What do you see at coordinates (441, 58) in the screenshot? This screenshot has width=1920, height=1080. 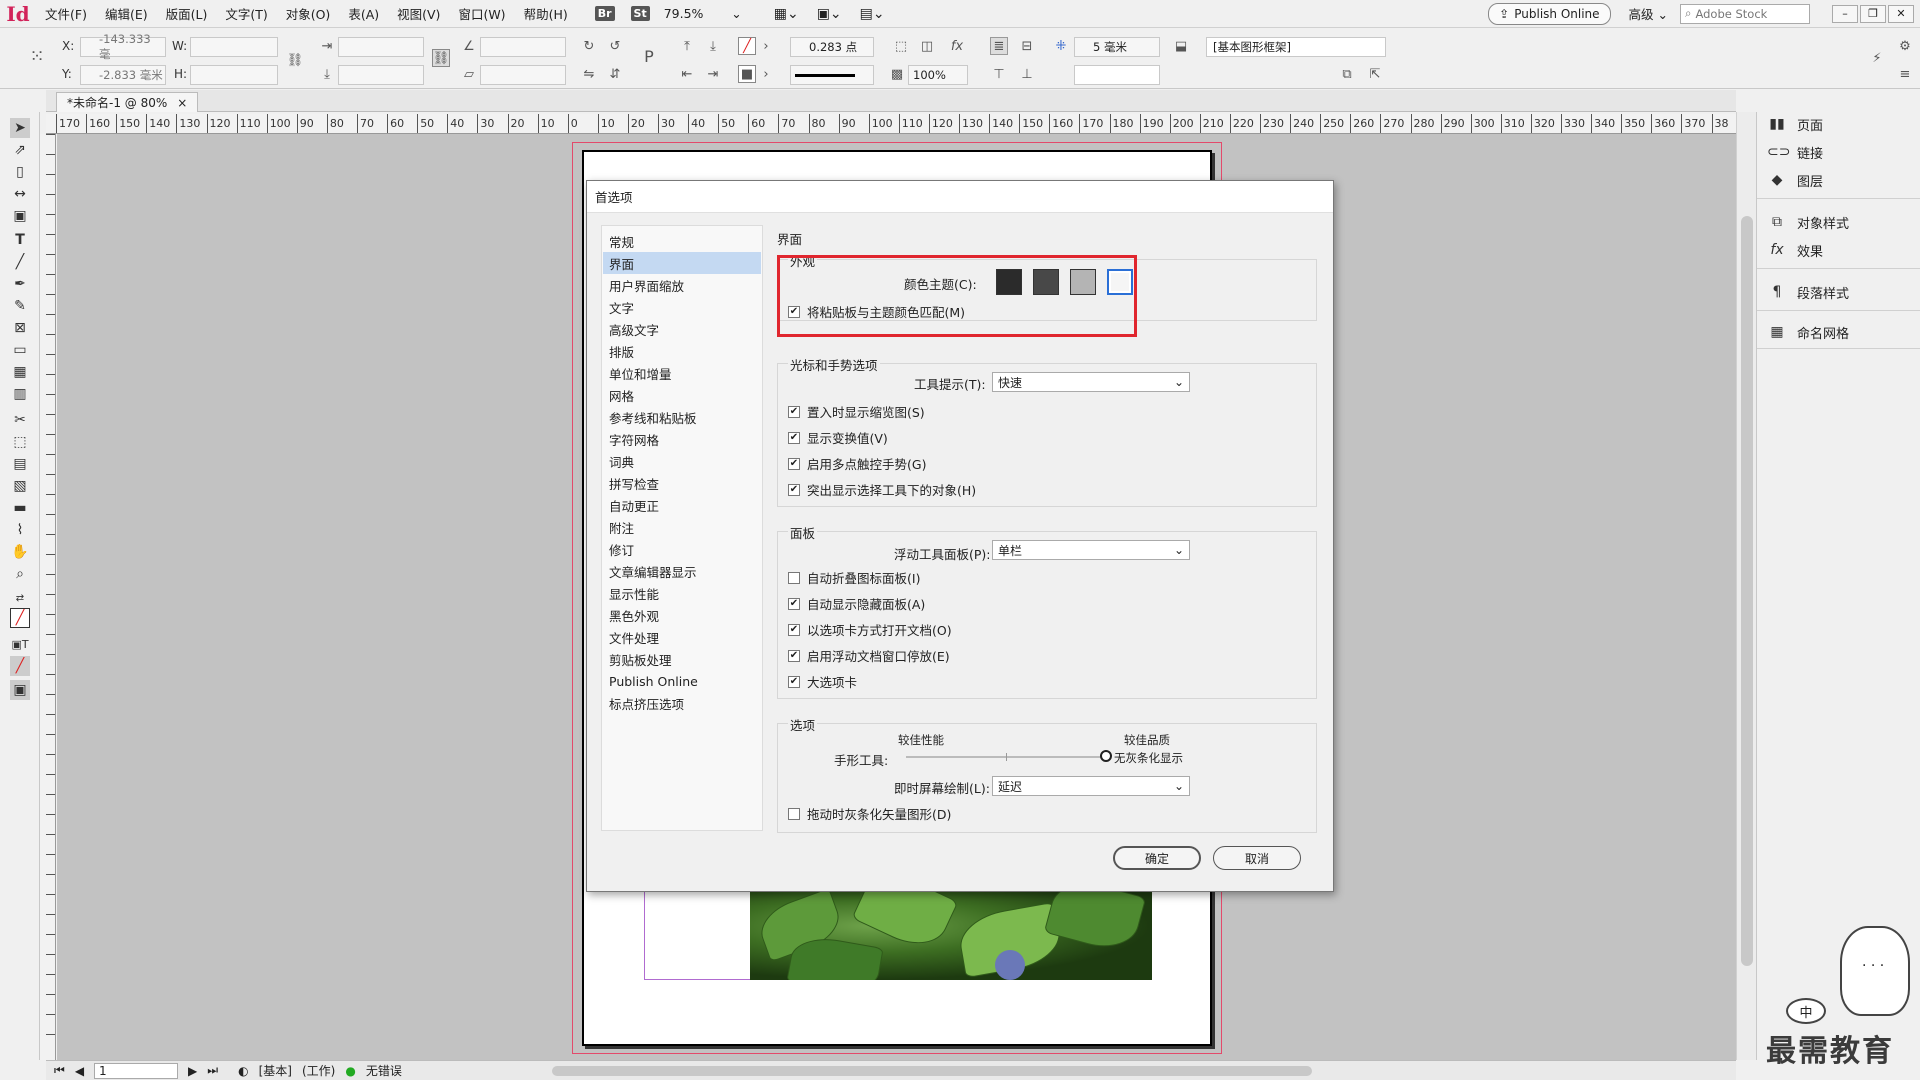 I see `constrain-scale-icon: ⛓` at bounding box center [441, 58].